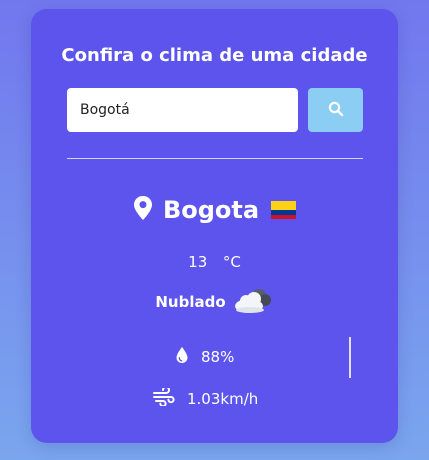 The width and height of the screenshot is (429, 460). Describe the element at coordinates (218, 357) in the screenshot. I see `humidity-value: 88%` at that location.